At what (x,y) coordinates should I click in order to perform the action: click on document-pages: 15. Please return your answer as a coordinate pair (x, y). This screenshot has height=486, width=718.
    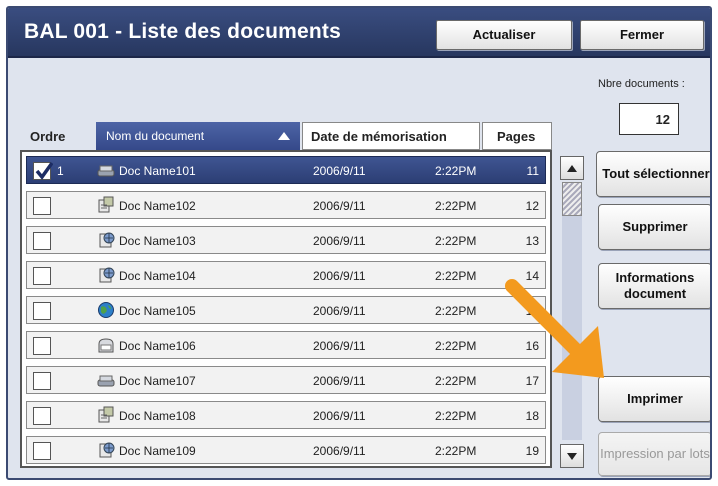
    Looking at the image, I should click on (532, 311).